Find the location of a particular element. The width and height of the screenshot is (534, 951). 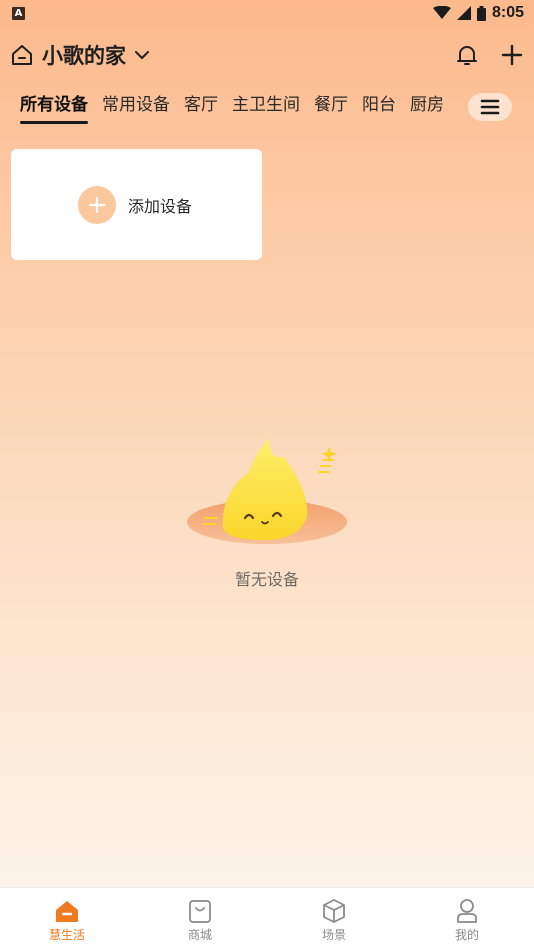

bell-icon is located at coordinates (467, 55).